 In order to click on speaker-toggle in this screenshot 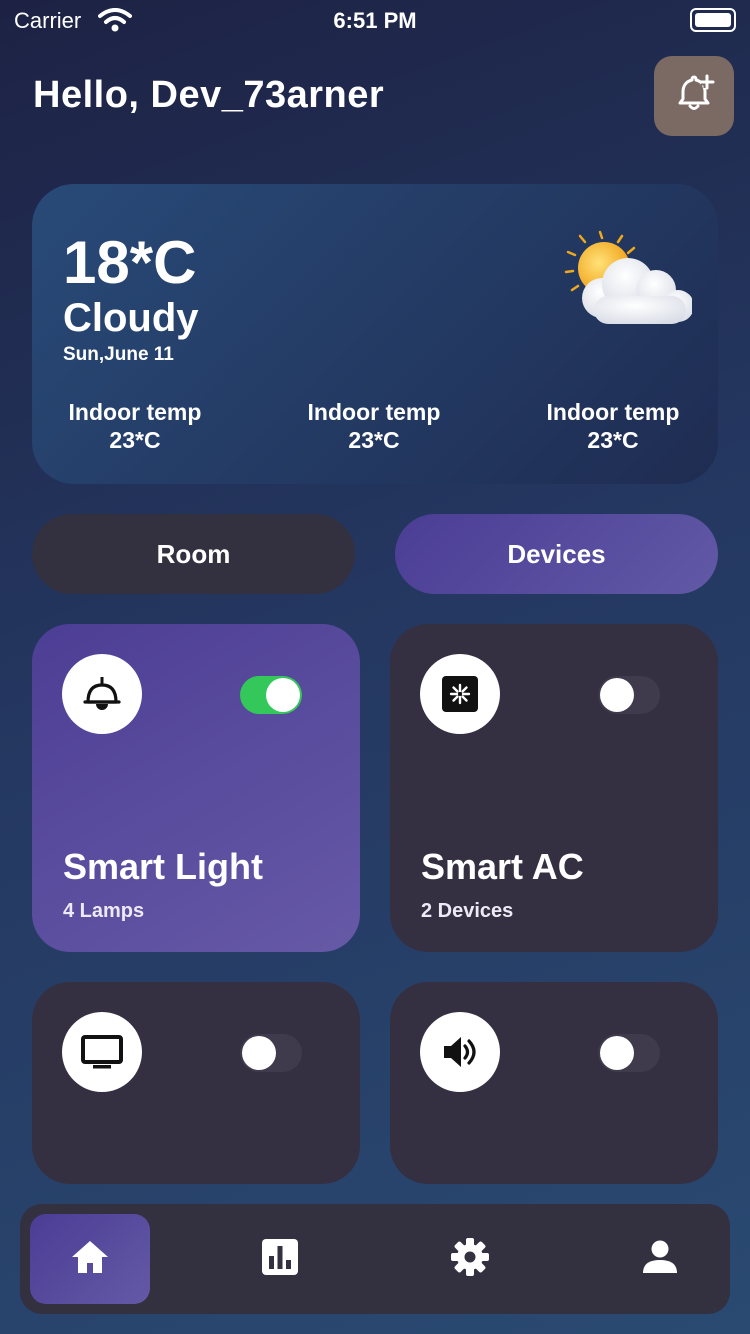, I will do `click(629, 1053)`.